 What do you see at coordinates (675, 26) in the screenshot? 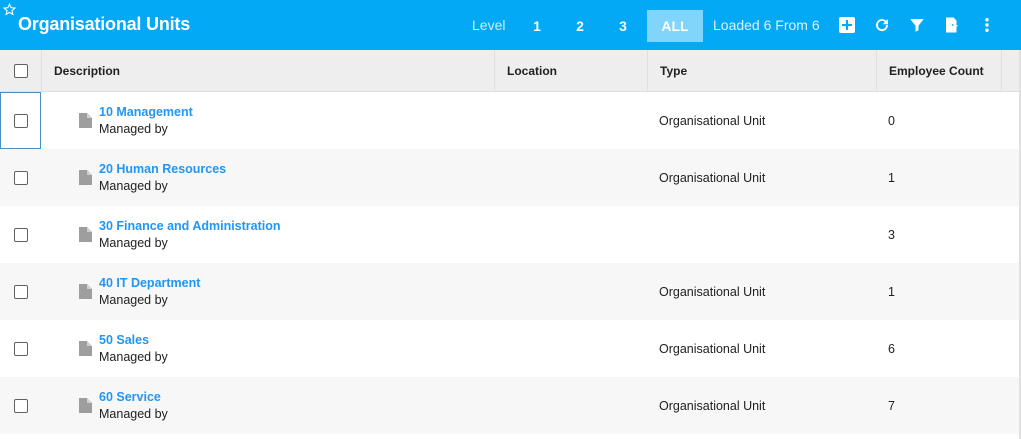
I see `level-all-button: ALL` at bounding box center [675, 26].